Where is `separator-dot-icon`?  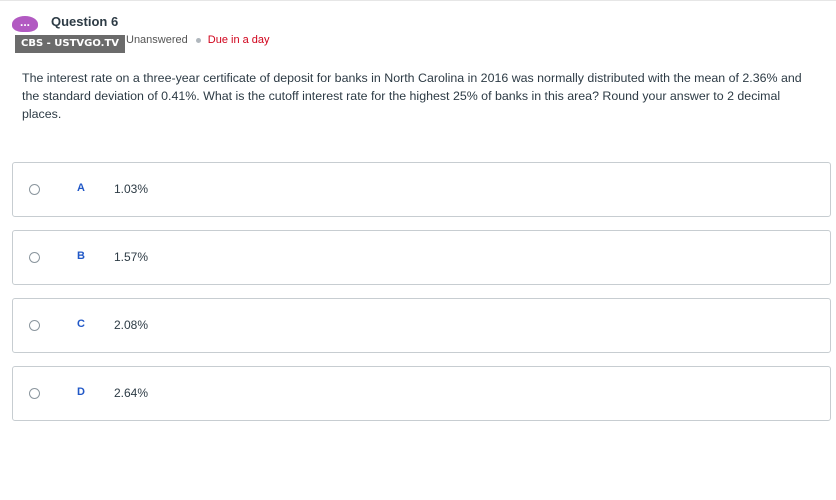
separator-dot-icon is located at coordinates (198, 40).